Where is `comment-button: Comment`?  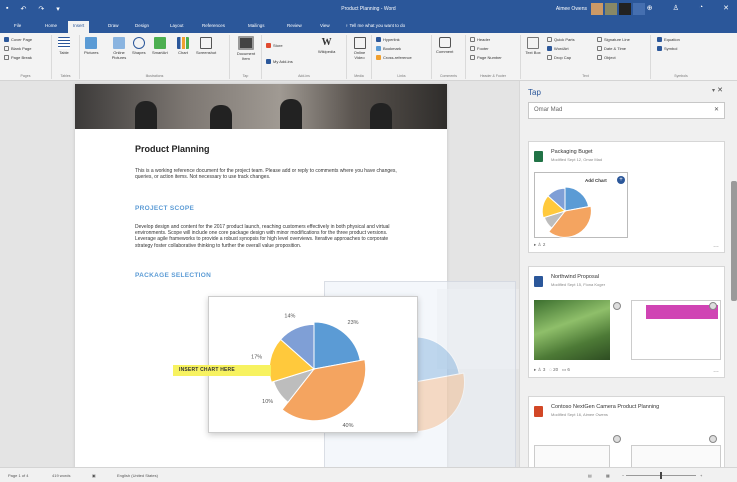 comment-button: Comment is located at coordinates (444, 45).